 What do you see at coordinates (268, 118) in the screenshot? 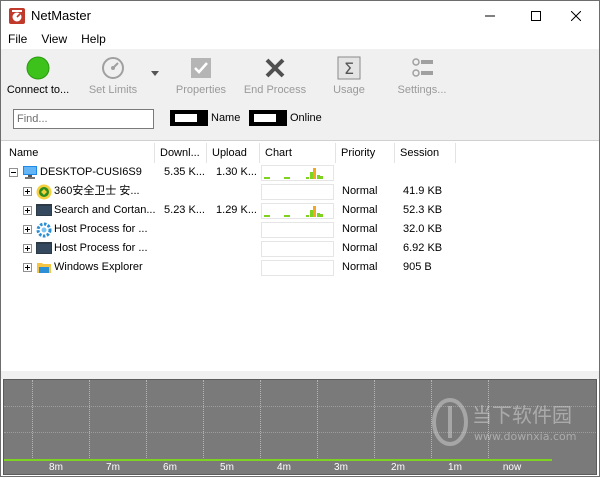
I see `online-toggle` at bounding box center [268, 118].